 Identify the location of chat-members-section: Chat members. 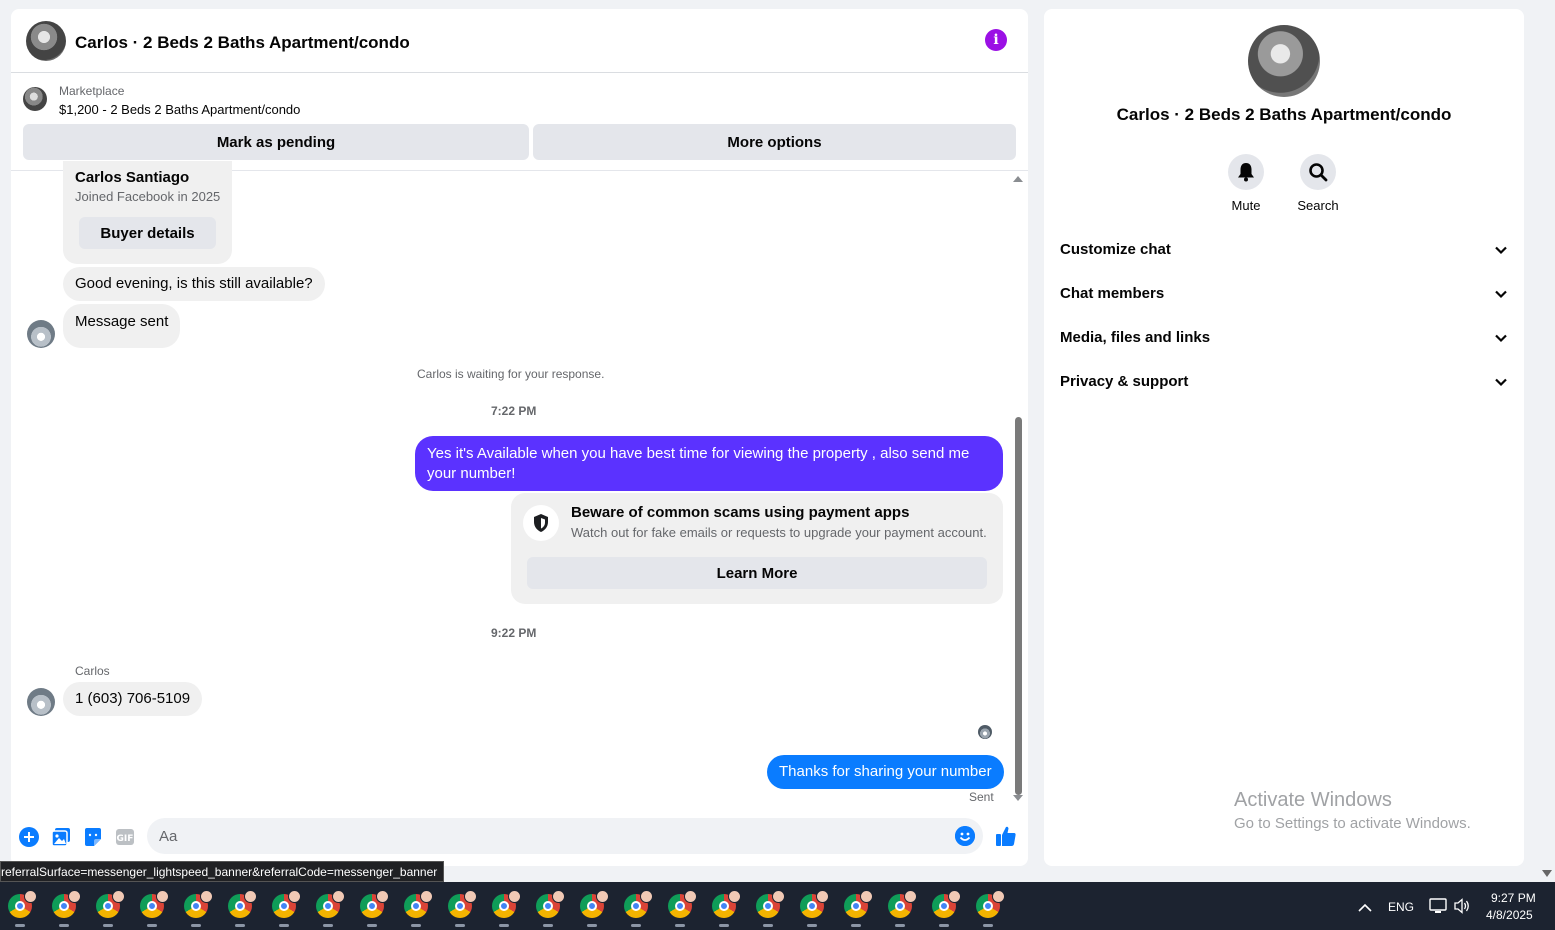
(1284, 295).